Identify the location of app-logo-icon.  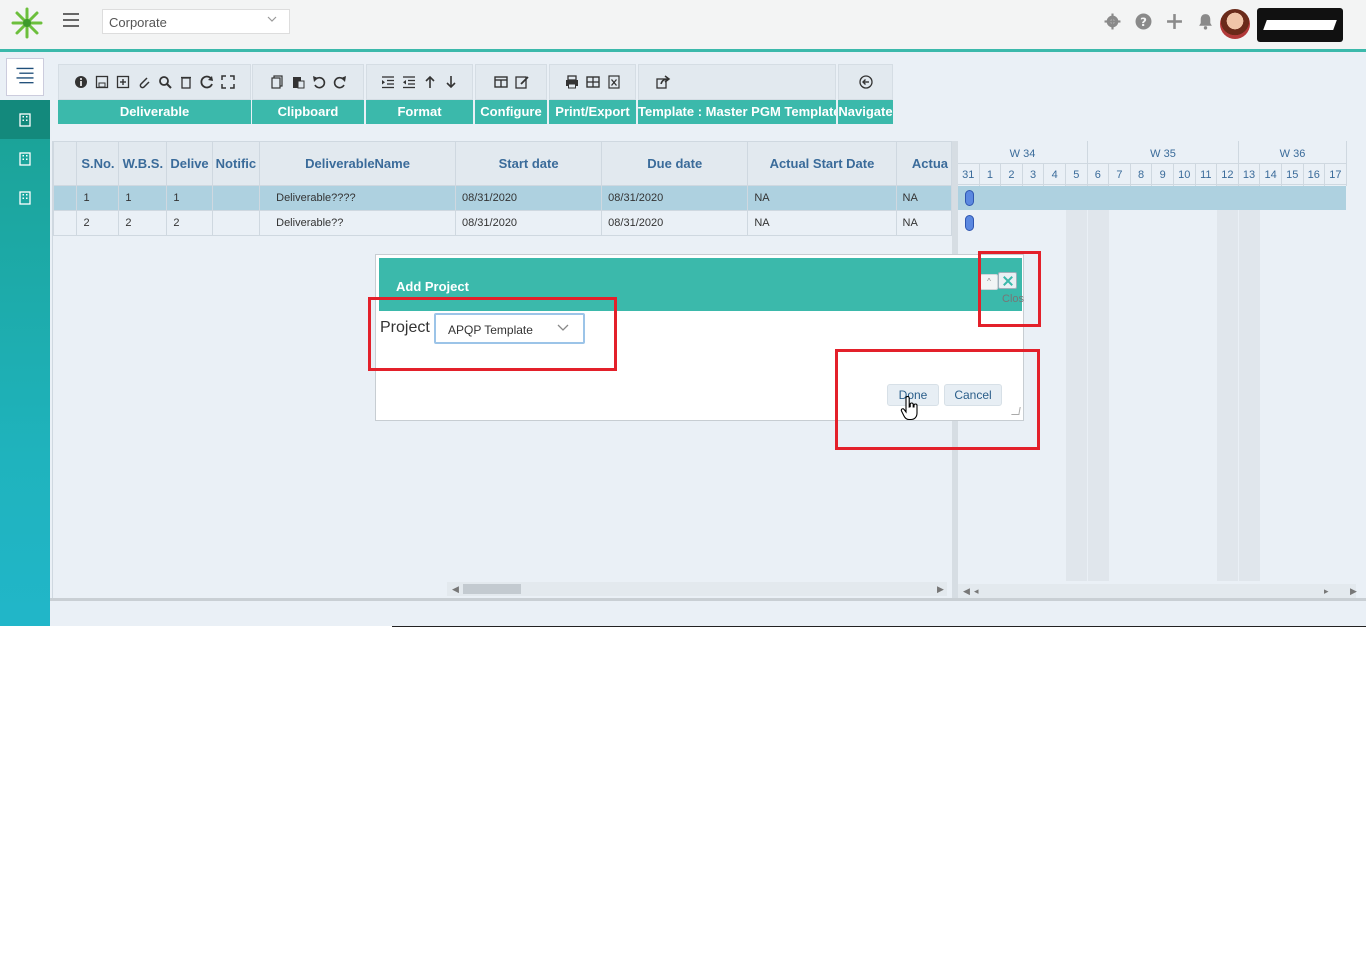
(27, 23).